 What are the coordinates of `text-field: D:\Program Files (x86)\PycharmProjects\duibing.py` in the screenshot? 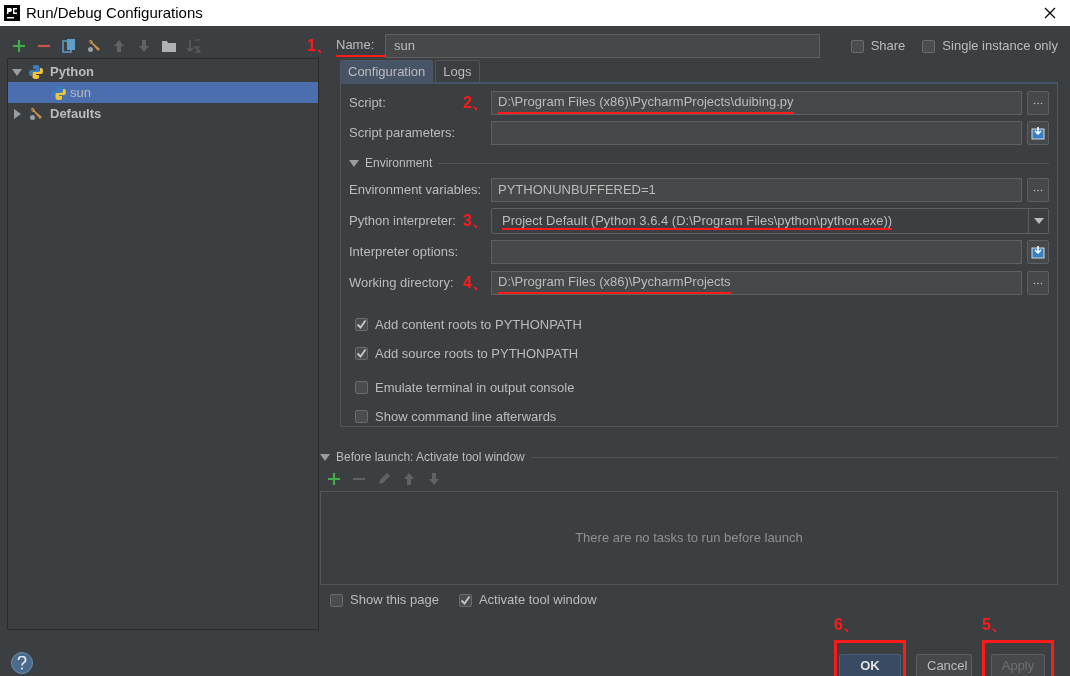 It's located at (756, 103).